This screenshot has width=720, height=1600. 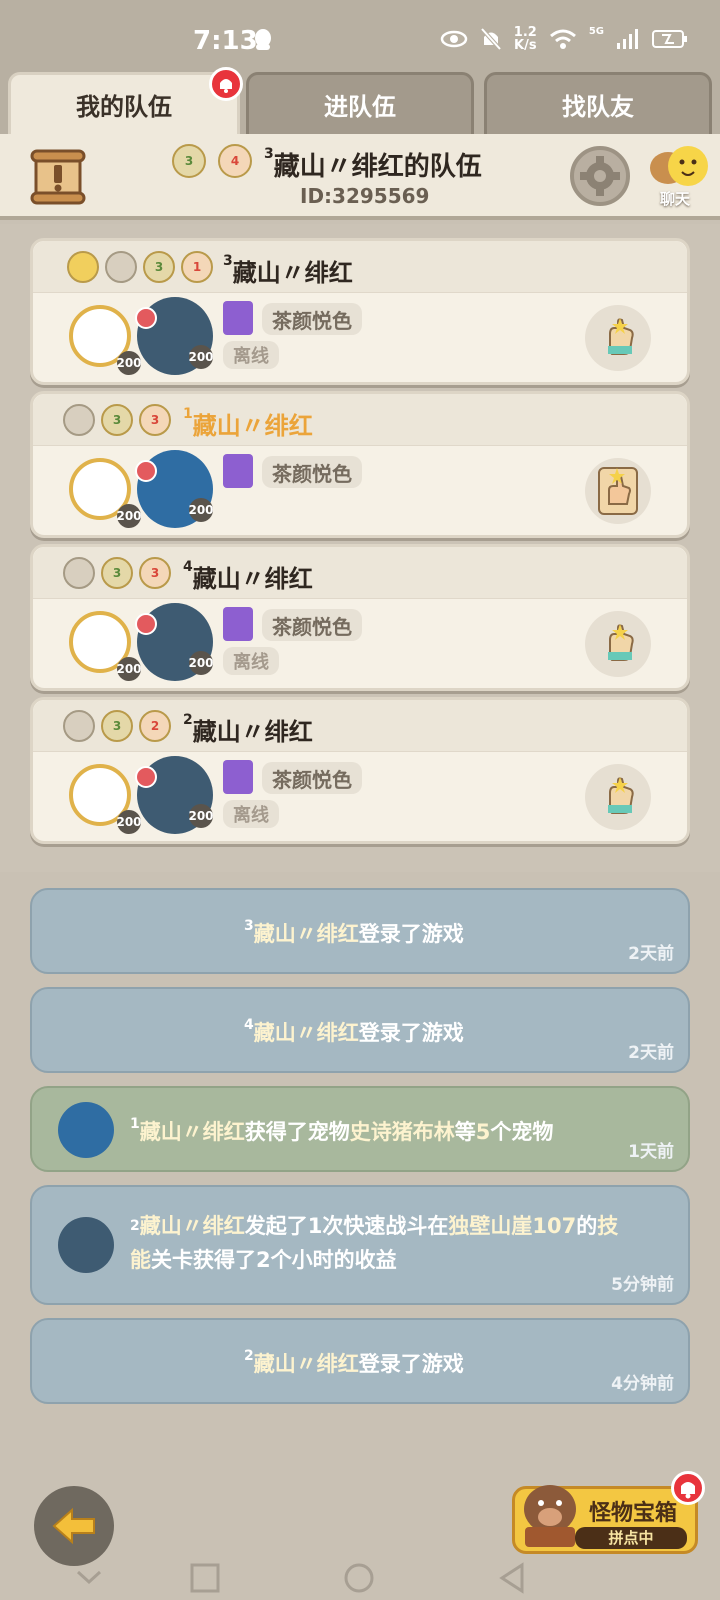 I want to click on member-name-text: 藏山〃绯红, so click(x=252, y=579).